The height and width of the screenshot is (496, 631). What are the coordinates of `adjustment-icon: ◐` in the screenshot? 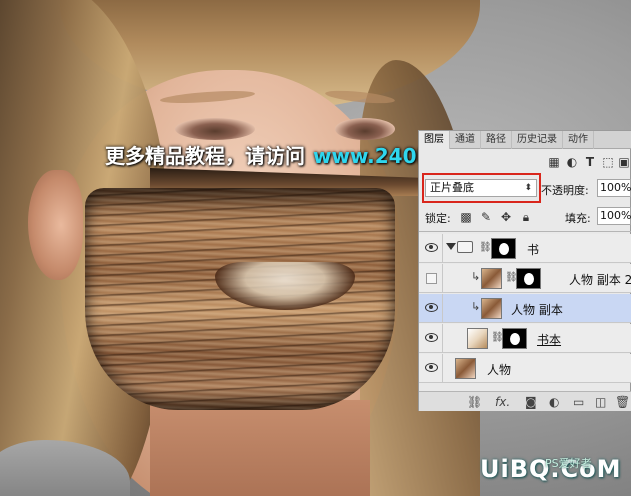 It's located at (554, 402).